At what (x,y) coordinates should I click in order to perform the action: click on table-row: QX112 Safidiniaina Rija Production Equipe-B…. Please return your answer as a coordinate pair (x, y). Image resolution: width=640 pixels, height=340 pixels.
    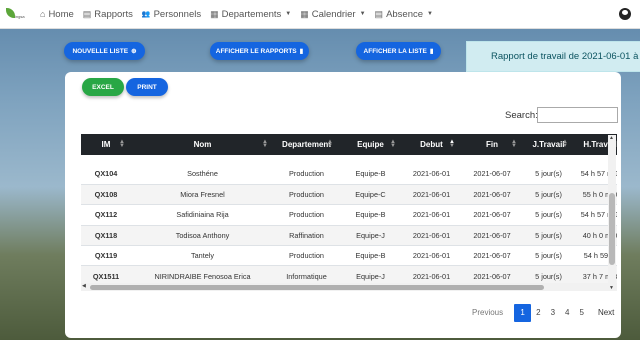
    Looking at the image, I should click on (349, 215).